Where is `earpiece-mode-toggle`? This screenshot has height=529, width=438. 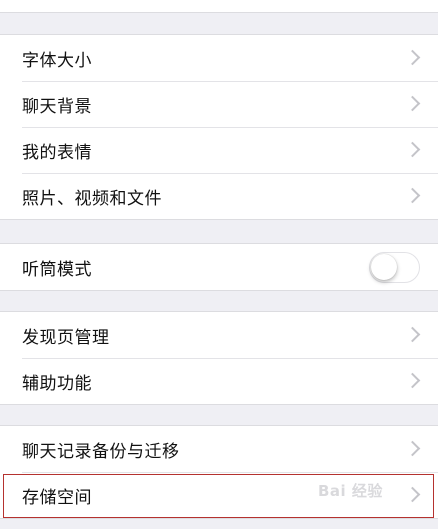
earpiece-mode-toggle is located at coordinates (394, 267).